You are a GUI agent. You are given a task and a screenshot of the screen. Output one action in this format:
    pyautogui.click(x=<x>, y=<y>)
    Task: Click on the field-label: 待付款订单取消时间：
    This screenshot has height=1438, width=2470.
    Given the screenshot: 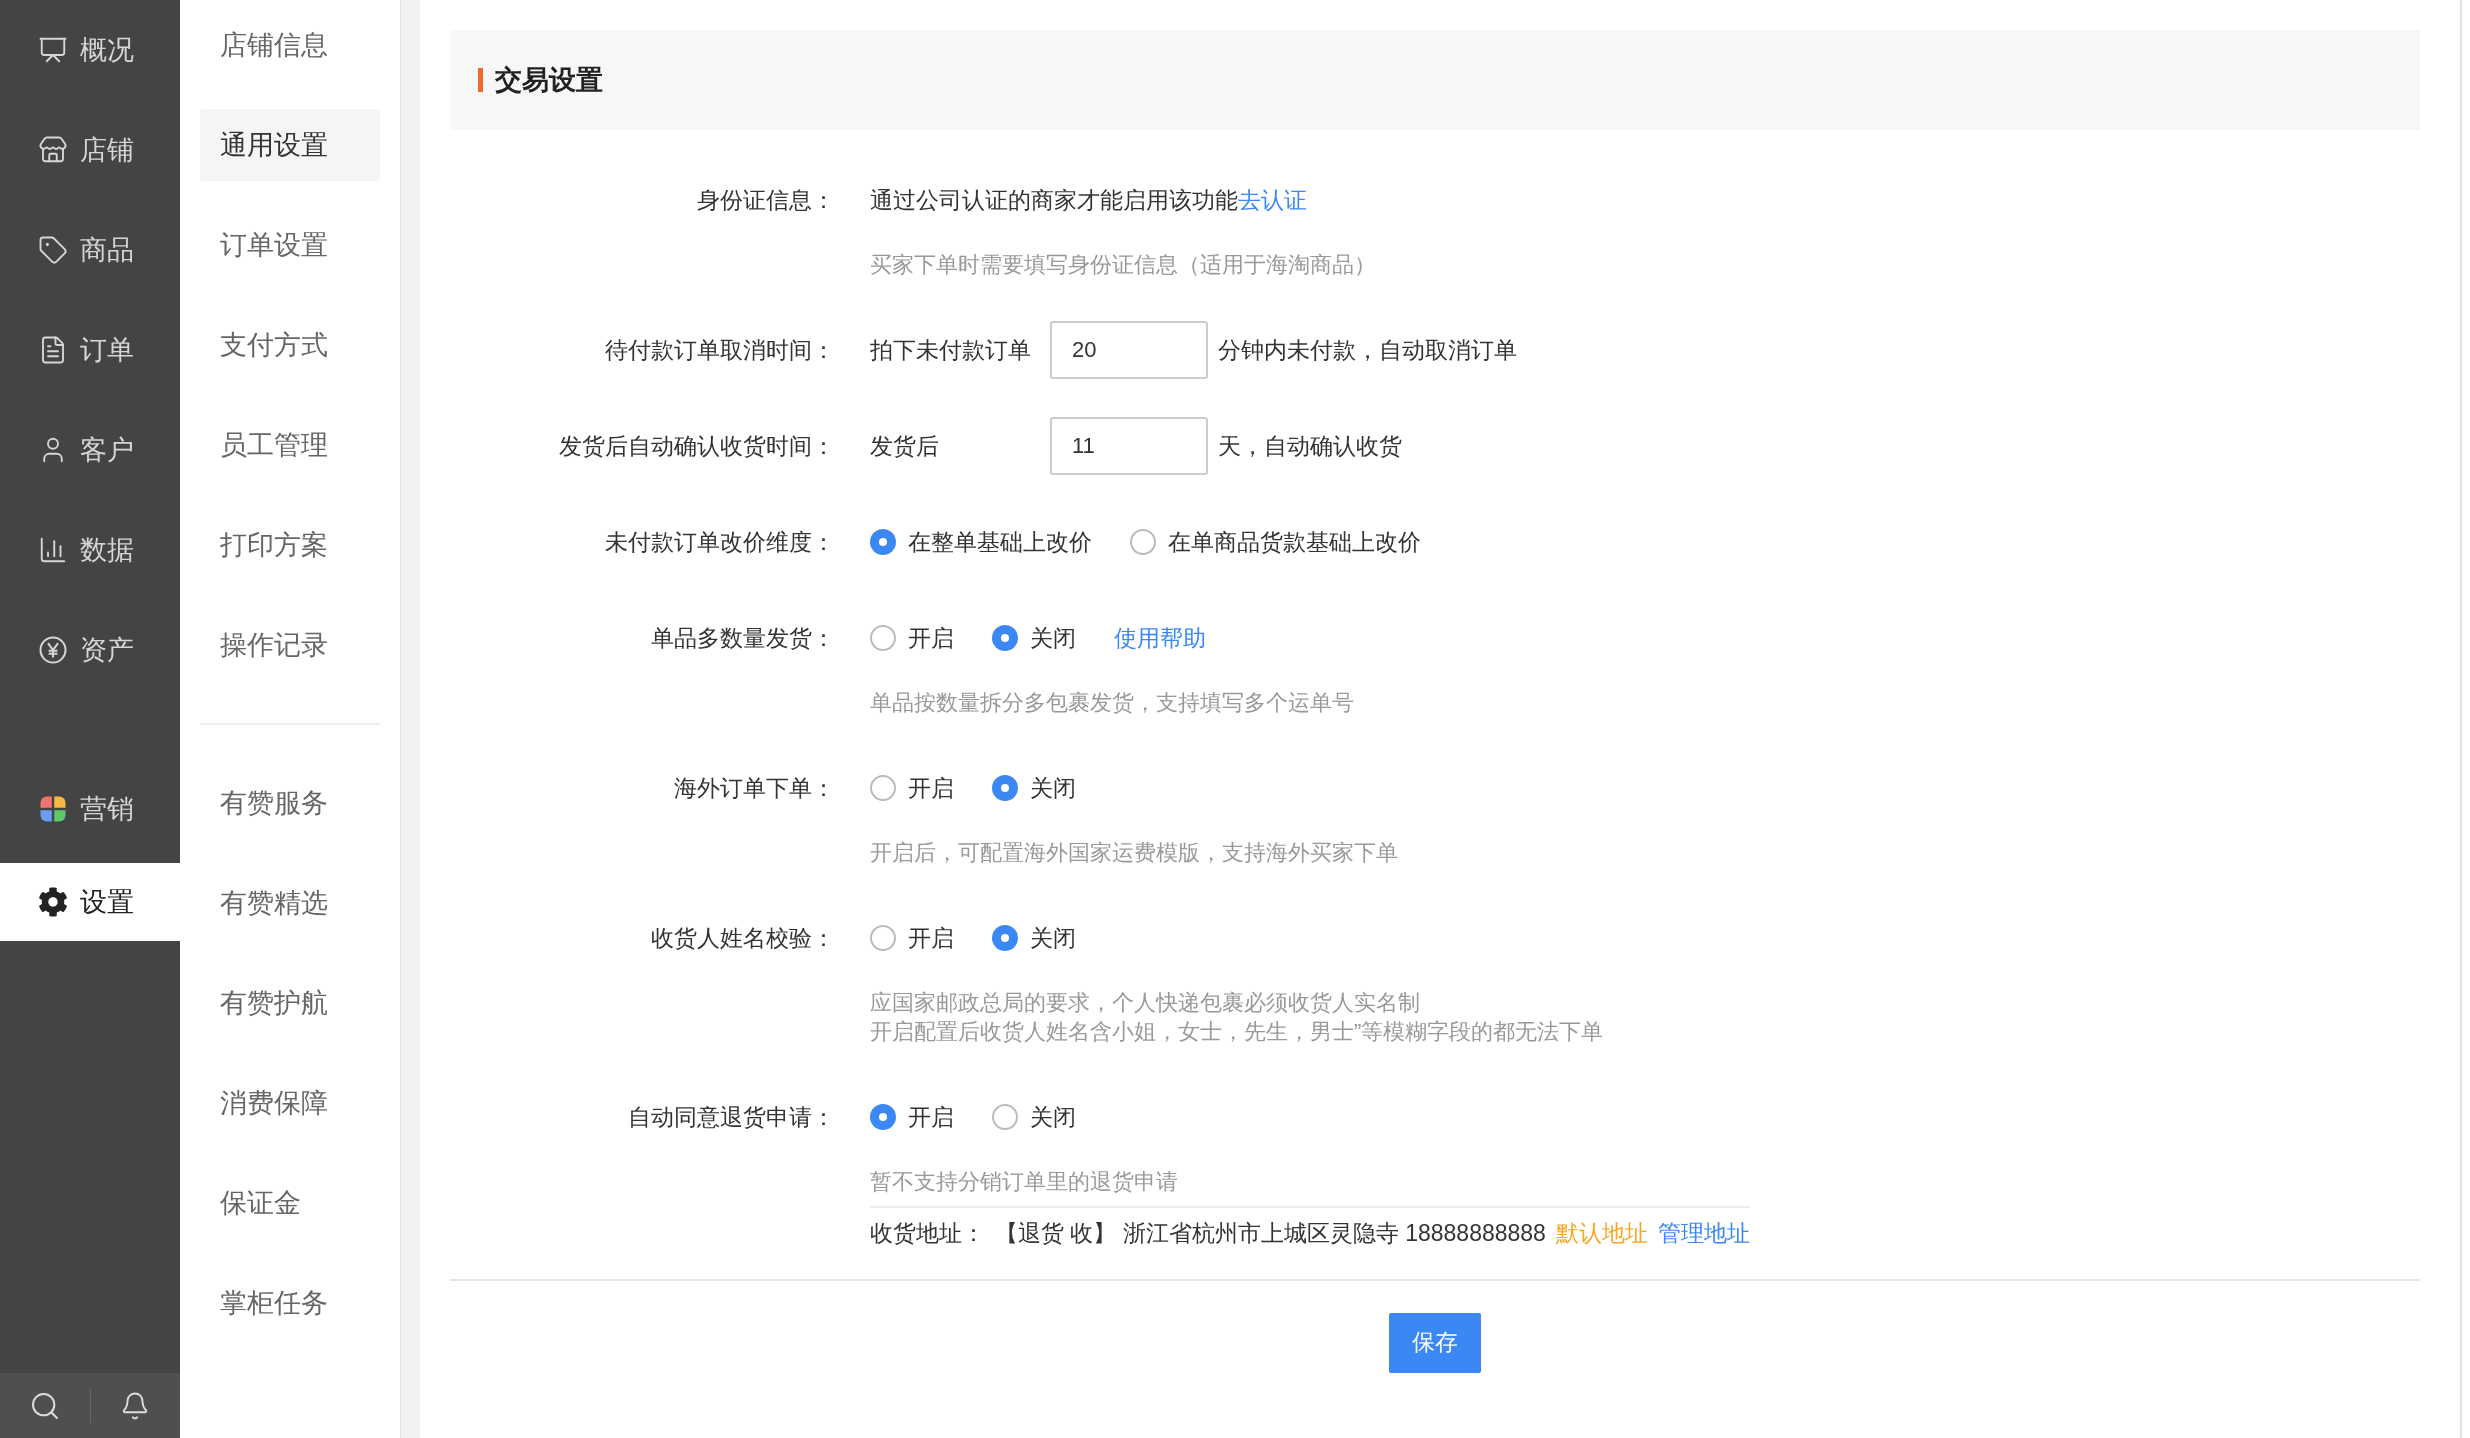 What is the action you would take?
    pyautogui.click(x=720, y=350)
    